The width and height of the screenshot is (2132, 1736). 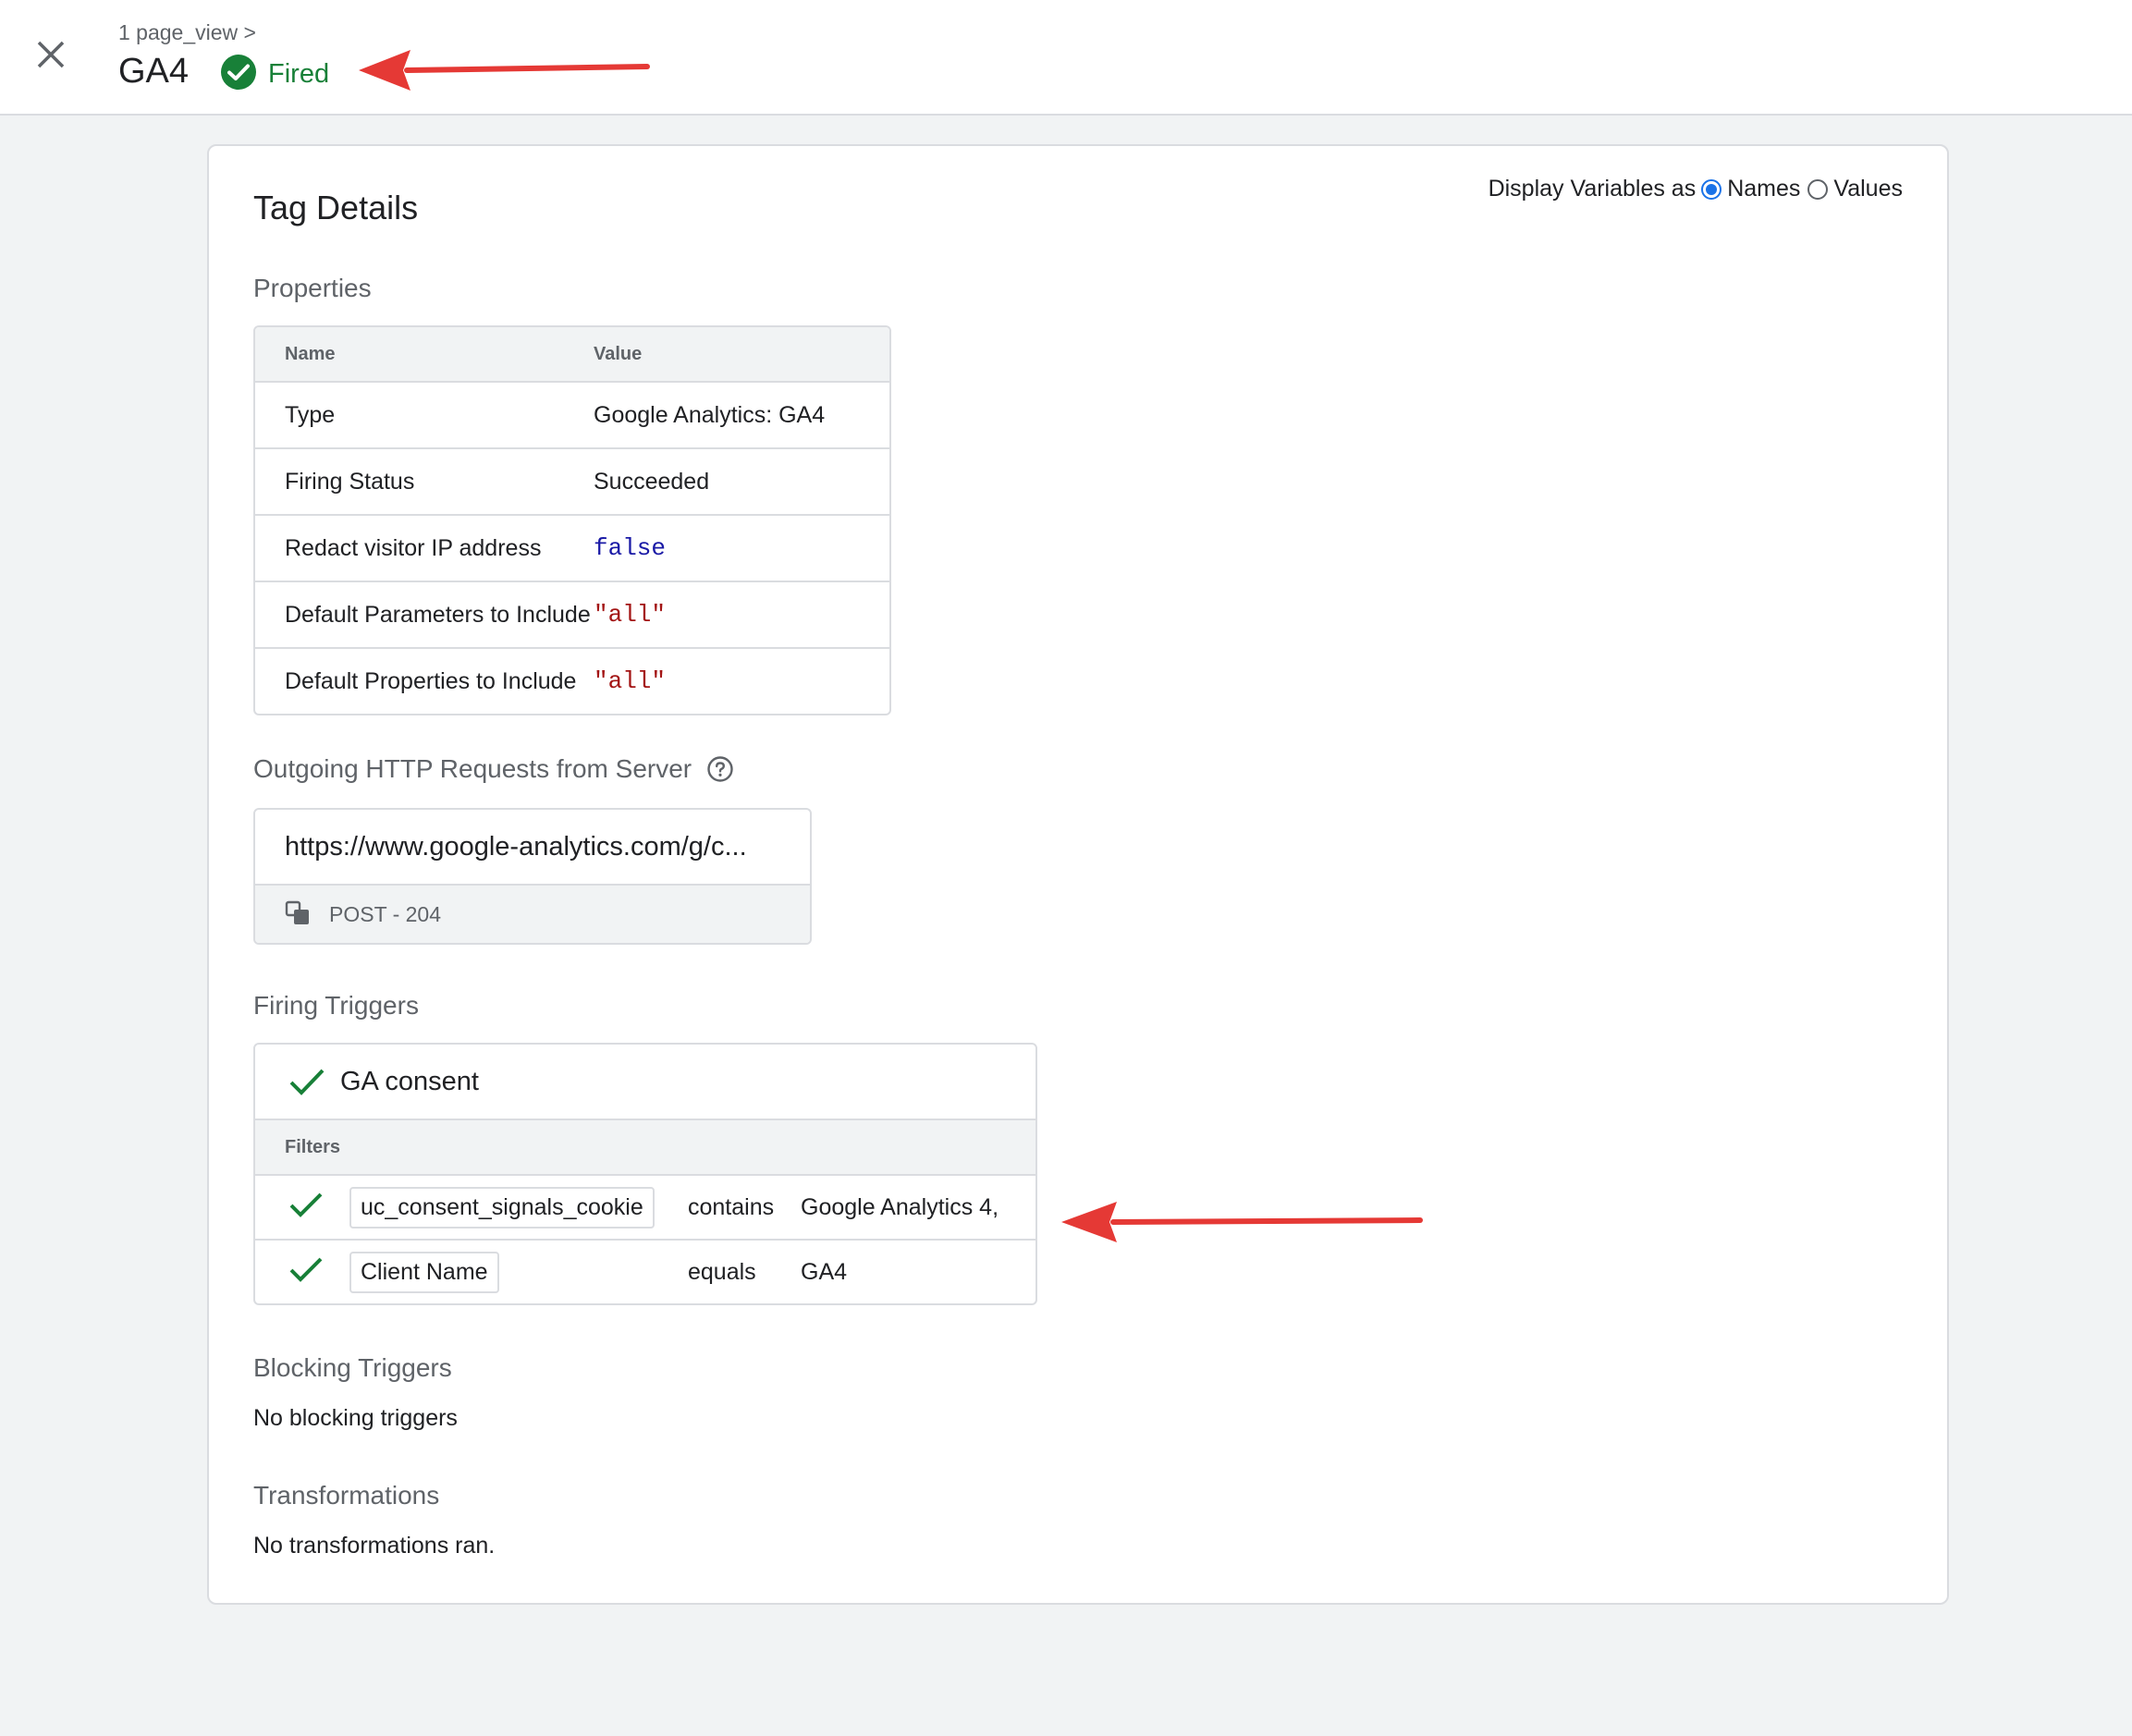 I want to click on values-radio-label: Values, so click(x=1868, y=189).